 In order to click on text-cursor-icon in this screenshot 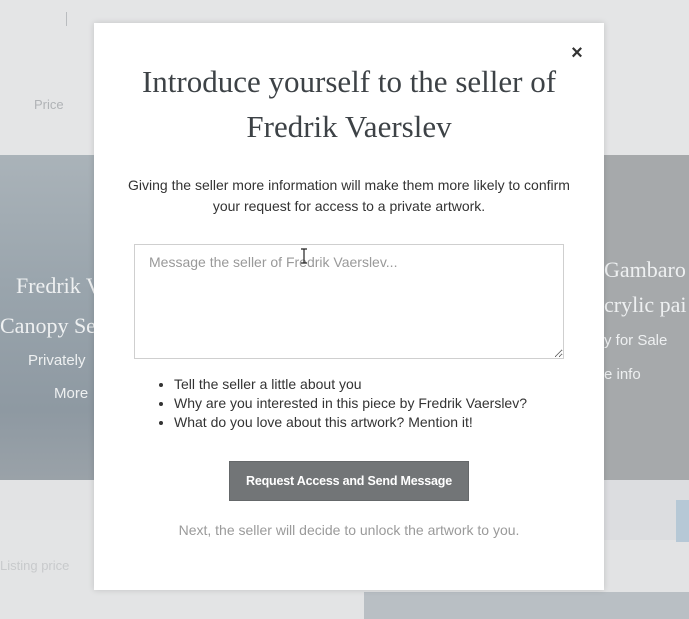, I will do `click(304, 256)`.